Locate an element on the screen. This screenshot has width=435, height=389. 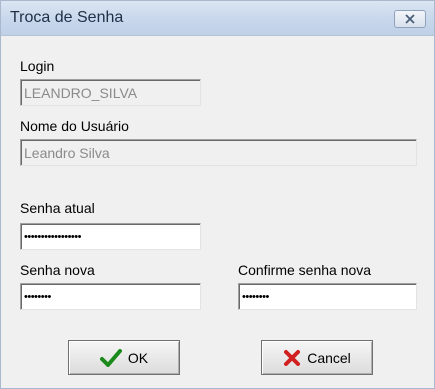
close-button is located at coordinates (410, 19).